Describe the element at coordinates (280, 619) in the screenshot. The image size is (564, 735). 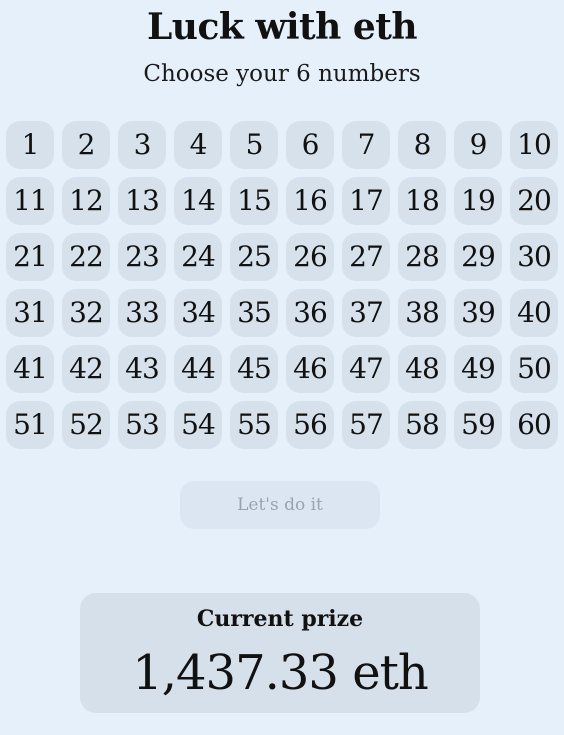
I see `prize-label: Current prize` at that location.